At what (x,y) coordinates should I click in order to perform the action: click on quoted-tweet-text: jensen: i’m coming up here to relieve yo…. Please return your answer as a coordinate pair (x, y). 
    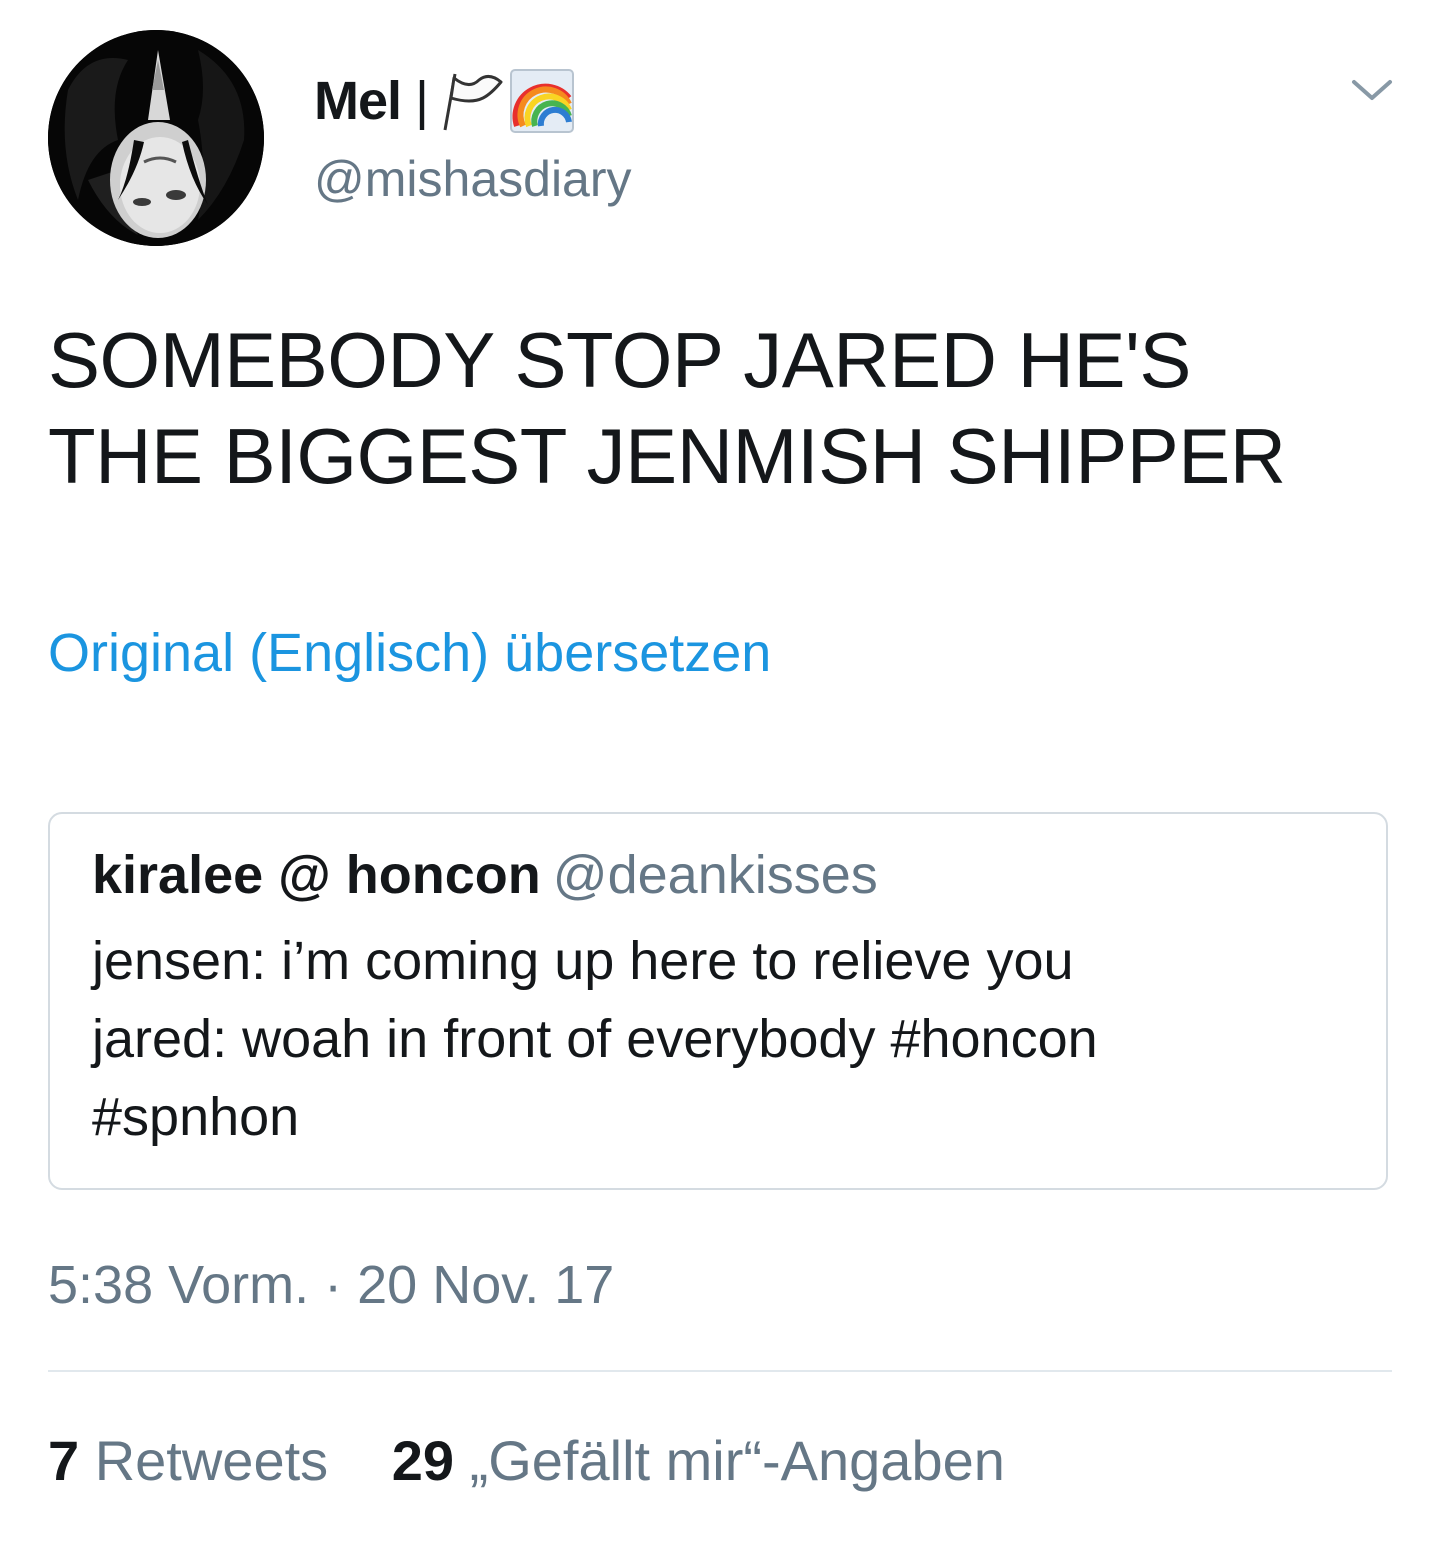
    Looking at the image, I should click on (722, 1039).